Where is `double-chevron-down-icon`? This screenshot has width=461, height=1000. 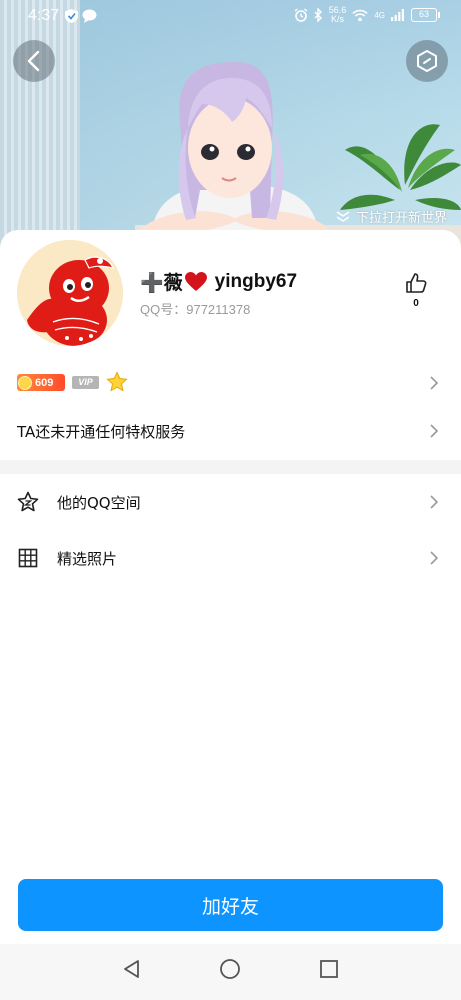
double-chevron-down-icon is located at coordinates (343, 216).